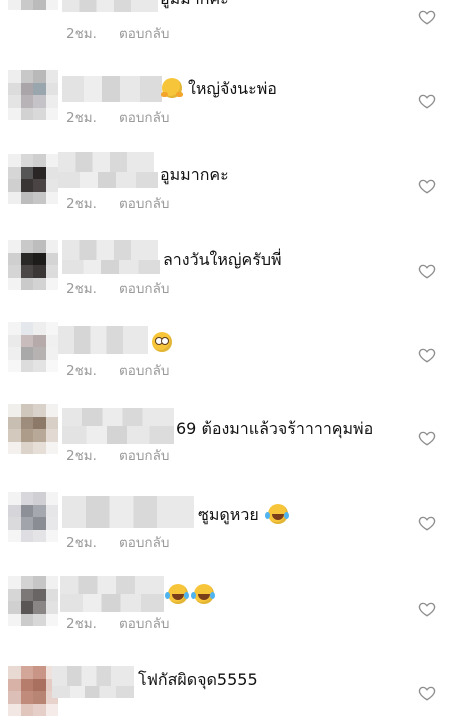 The height and width of the screenshot is (716, 462). I want to click on comment-text: โฟกัสผิดจุด5555, so click(198, 679).